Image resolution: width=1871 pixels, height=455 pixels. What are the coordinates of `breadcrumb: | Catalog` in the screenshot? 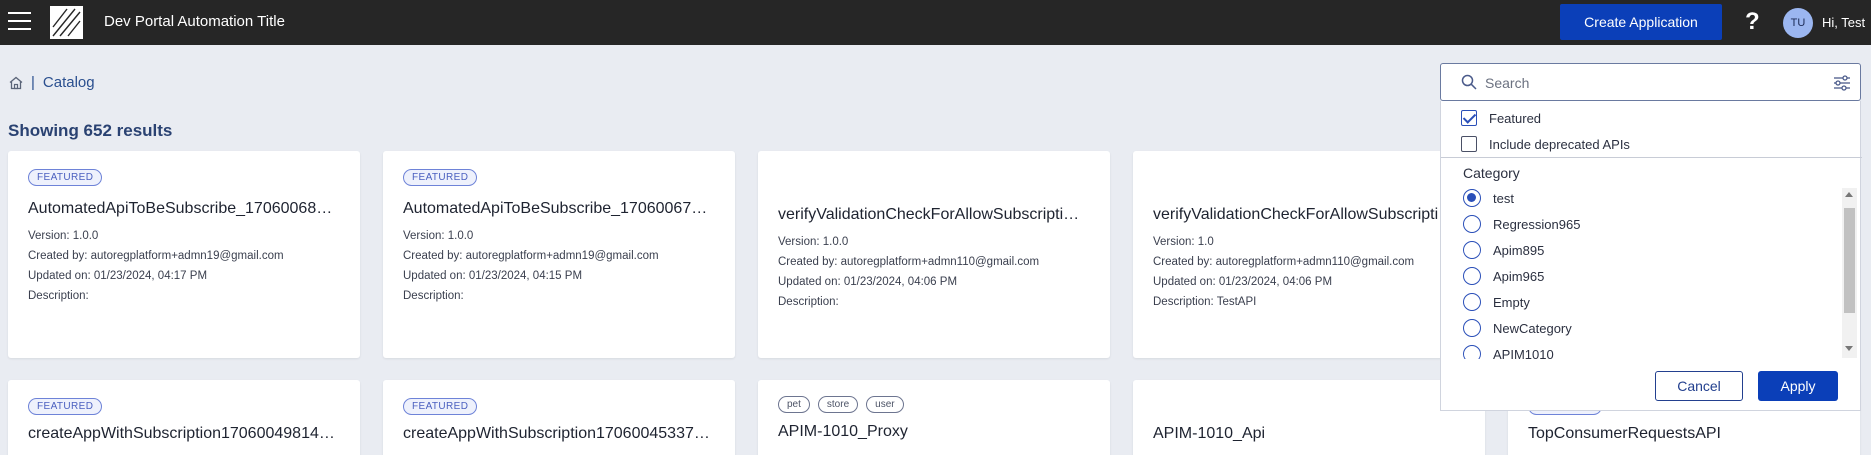 It's located at (52, 82).